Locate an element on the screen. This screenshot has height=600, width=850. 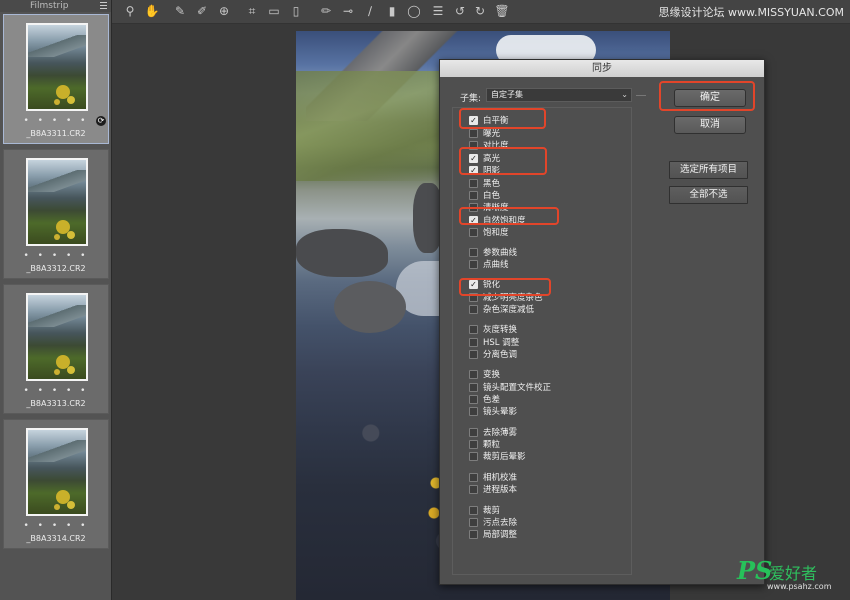
option-label: 色差 is located at coordinates (492, 400).